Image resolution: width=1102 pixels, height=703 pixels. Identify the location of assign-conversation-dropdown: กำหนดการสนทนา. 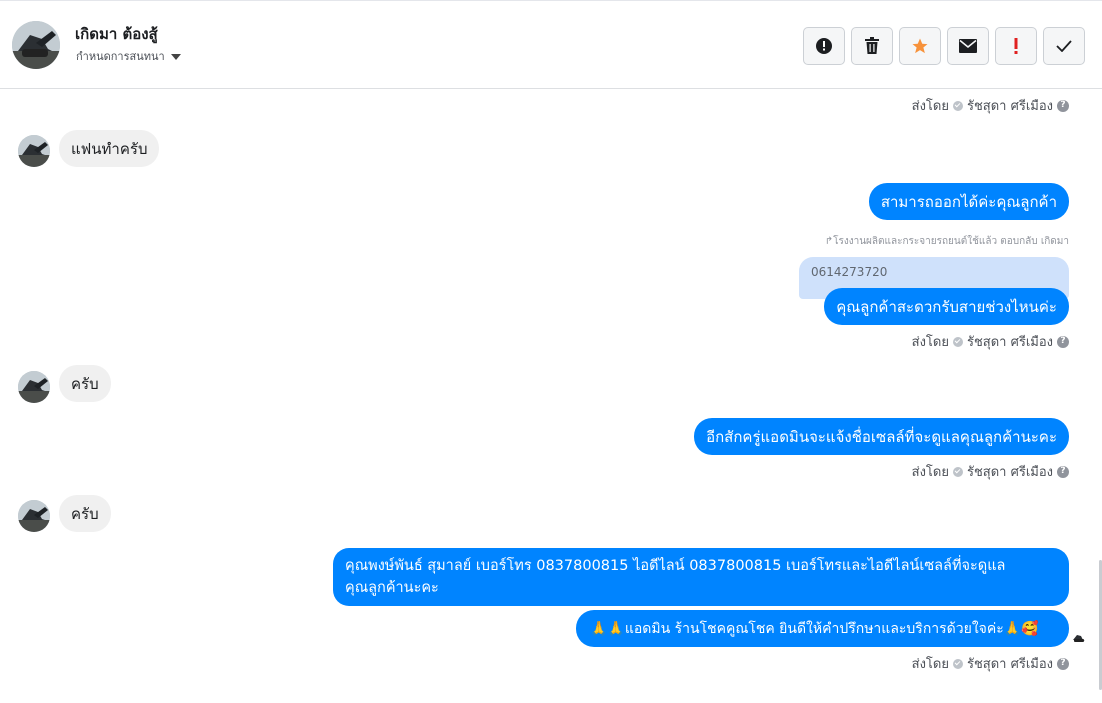
(128, 56).